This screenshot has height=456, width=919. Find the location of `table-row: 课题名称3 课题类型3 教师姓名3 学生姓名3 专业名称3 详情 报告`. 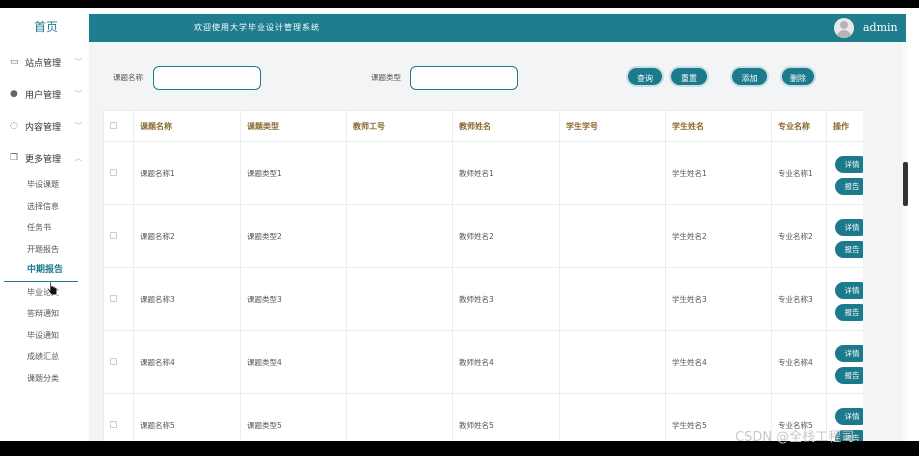

table-row: 课题名称3 课题类型3 教师姓名3 学生姓名3 专业名称3 详情 报告 is located at coordinates (483, 299).